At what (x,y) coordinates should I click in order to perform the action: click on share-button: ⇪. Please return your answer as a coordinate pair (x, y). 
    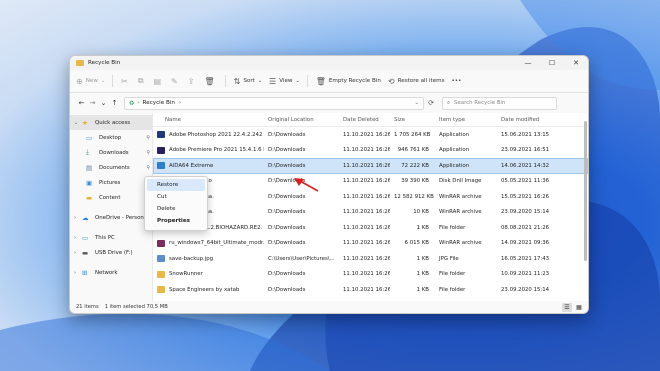
    Looking at the image, I should click on (193, 81).